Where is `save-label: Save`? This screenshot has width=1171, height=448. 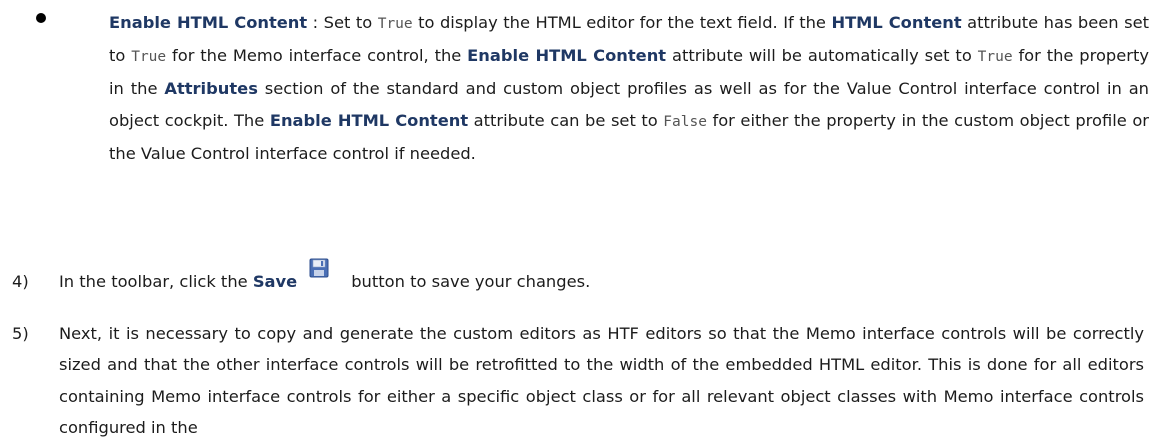
save-label: Save is located at coordinates (275, 281).